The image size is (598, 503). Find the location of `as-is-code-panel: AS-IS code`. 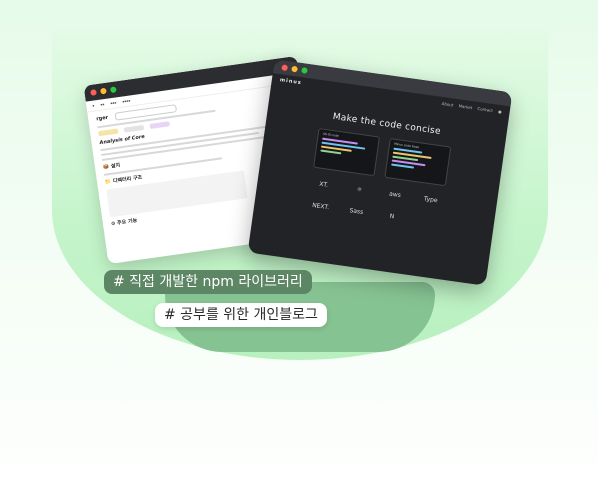

as-is-code-panel: AS-IS code is located at coordinates (346, 152).